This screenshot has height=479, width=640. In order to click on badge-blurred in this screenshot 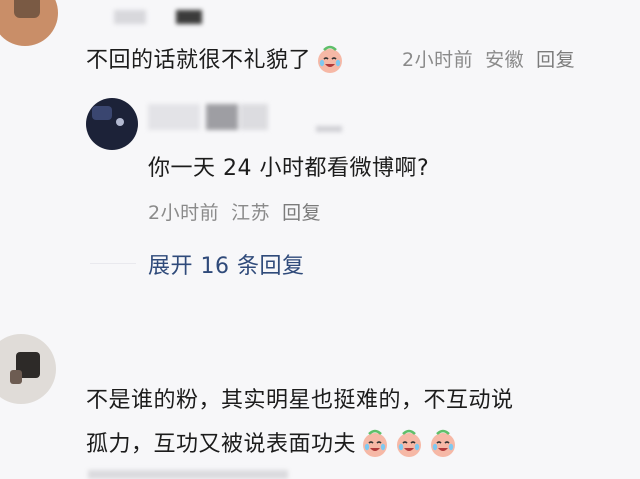, I will do `click(329, 129)`.